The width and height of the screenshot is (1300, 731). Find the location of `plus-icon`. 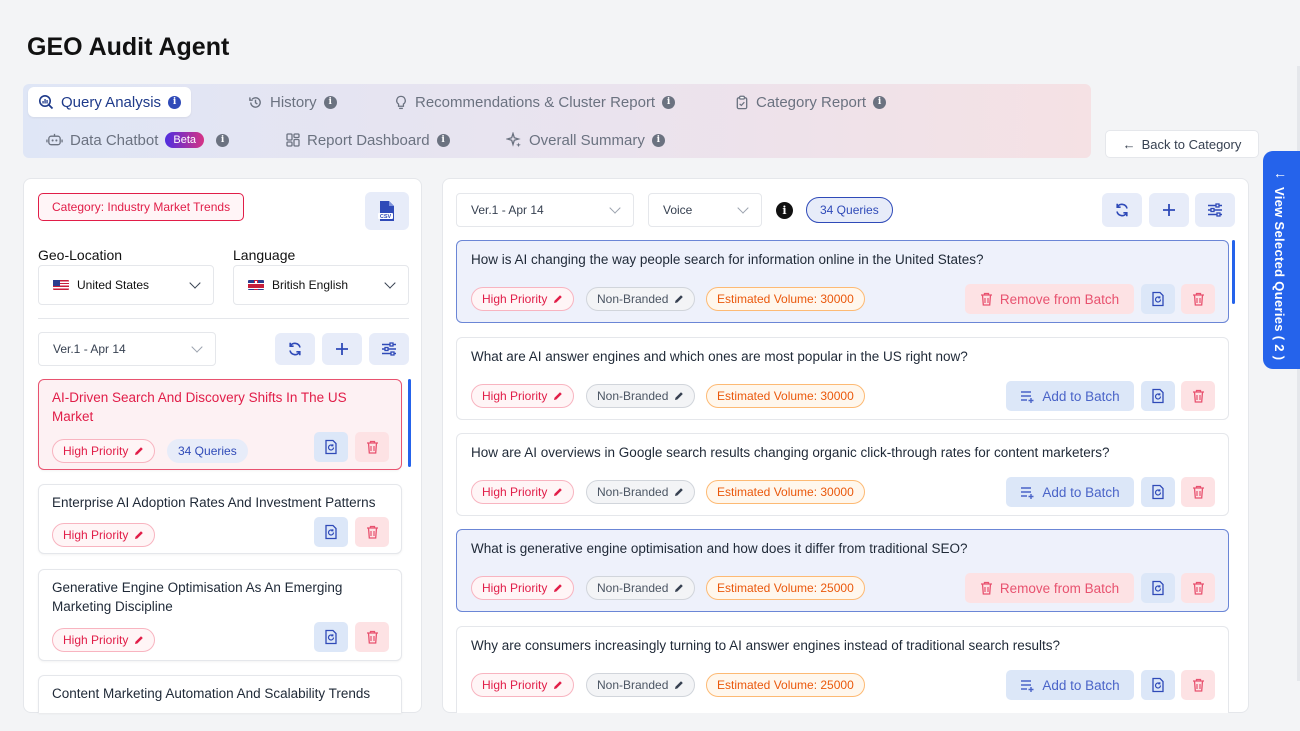

plus-icon is located at coordinates (1169, 210).